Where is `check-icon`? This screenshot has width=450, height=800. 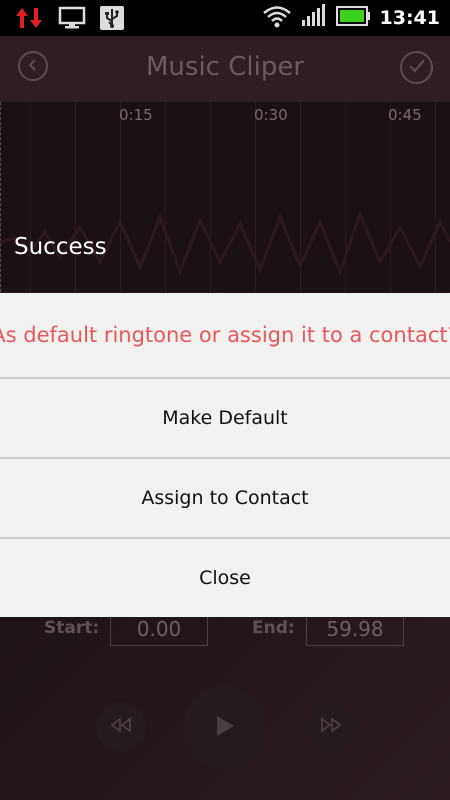 check-icon is located at coordinates (417, 68).